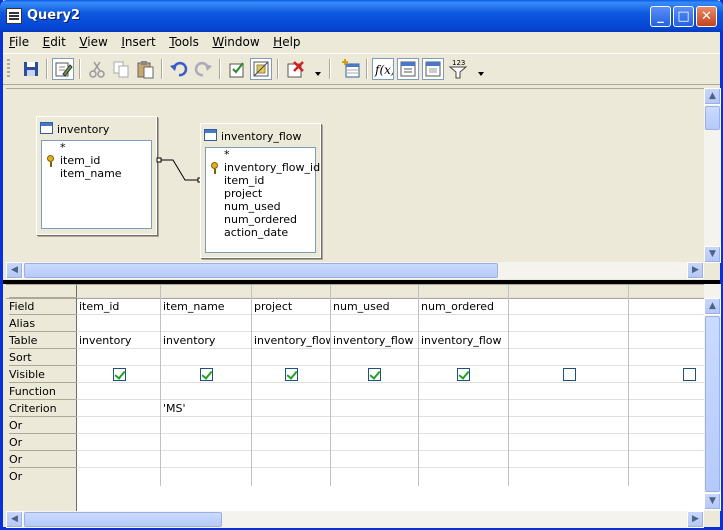 The image size is (723, 530). I want to click on field-item: num_ordered, so click(260, 219).